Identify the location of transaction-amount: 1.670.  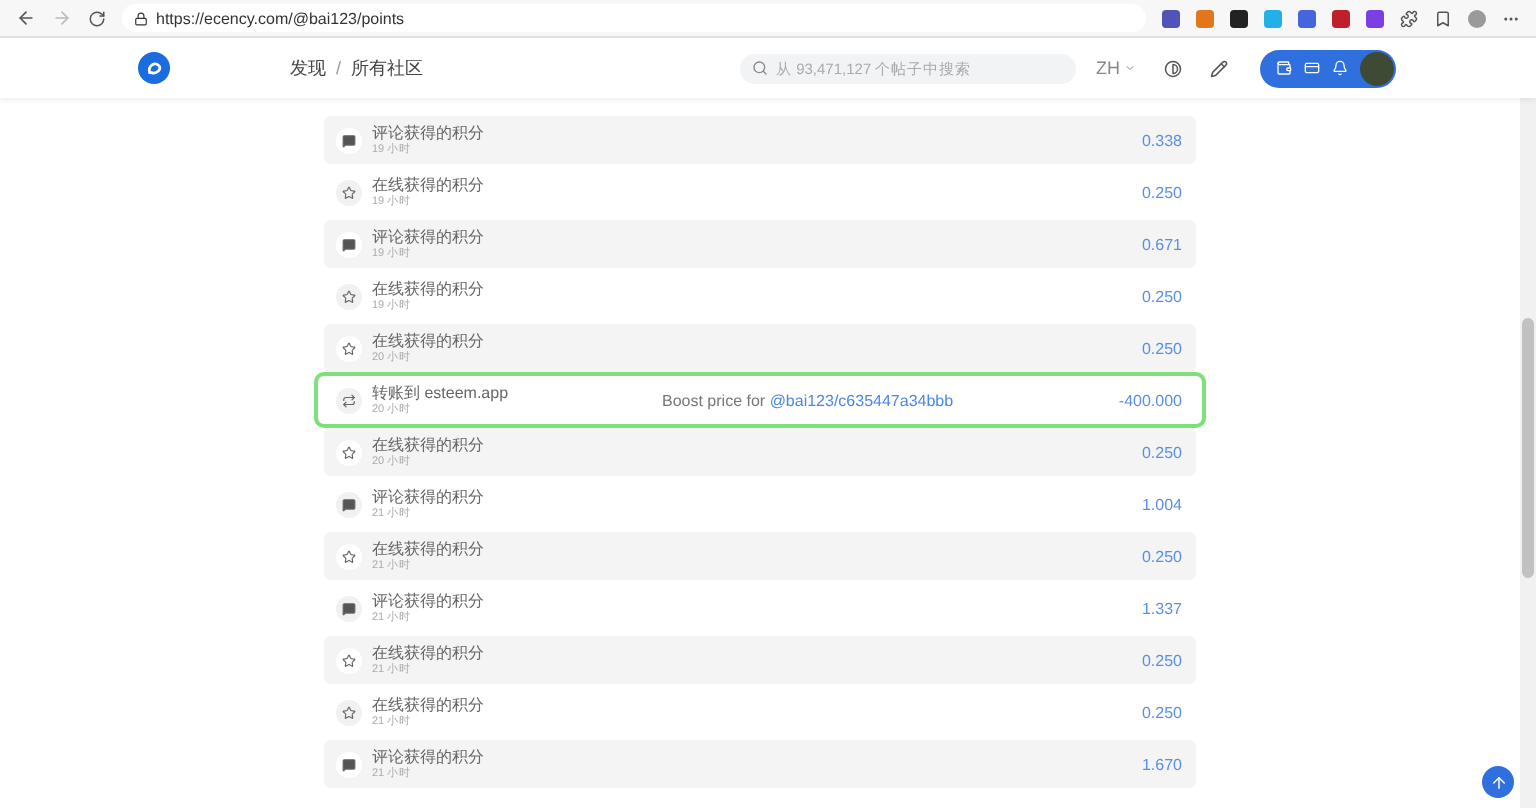
(1161, 764).